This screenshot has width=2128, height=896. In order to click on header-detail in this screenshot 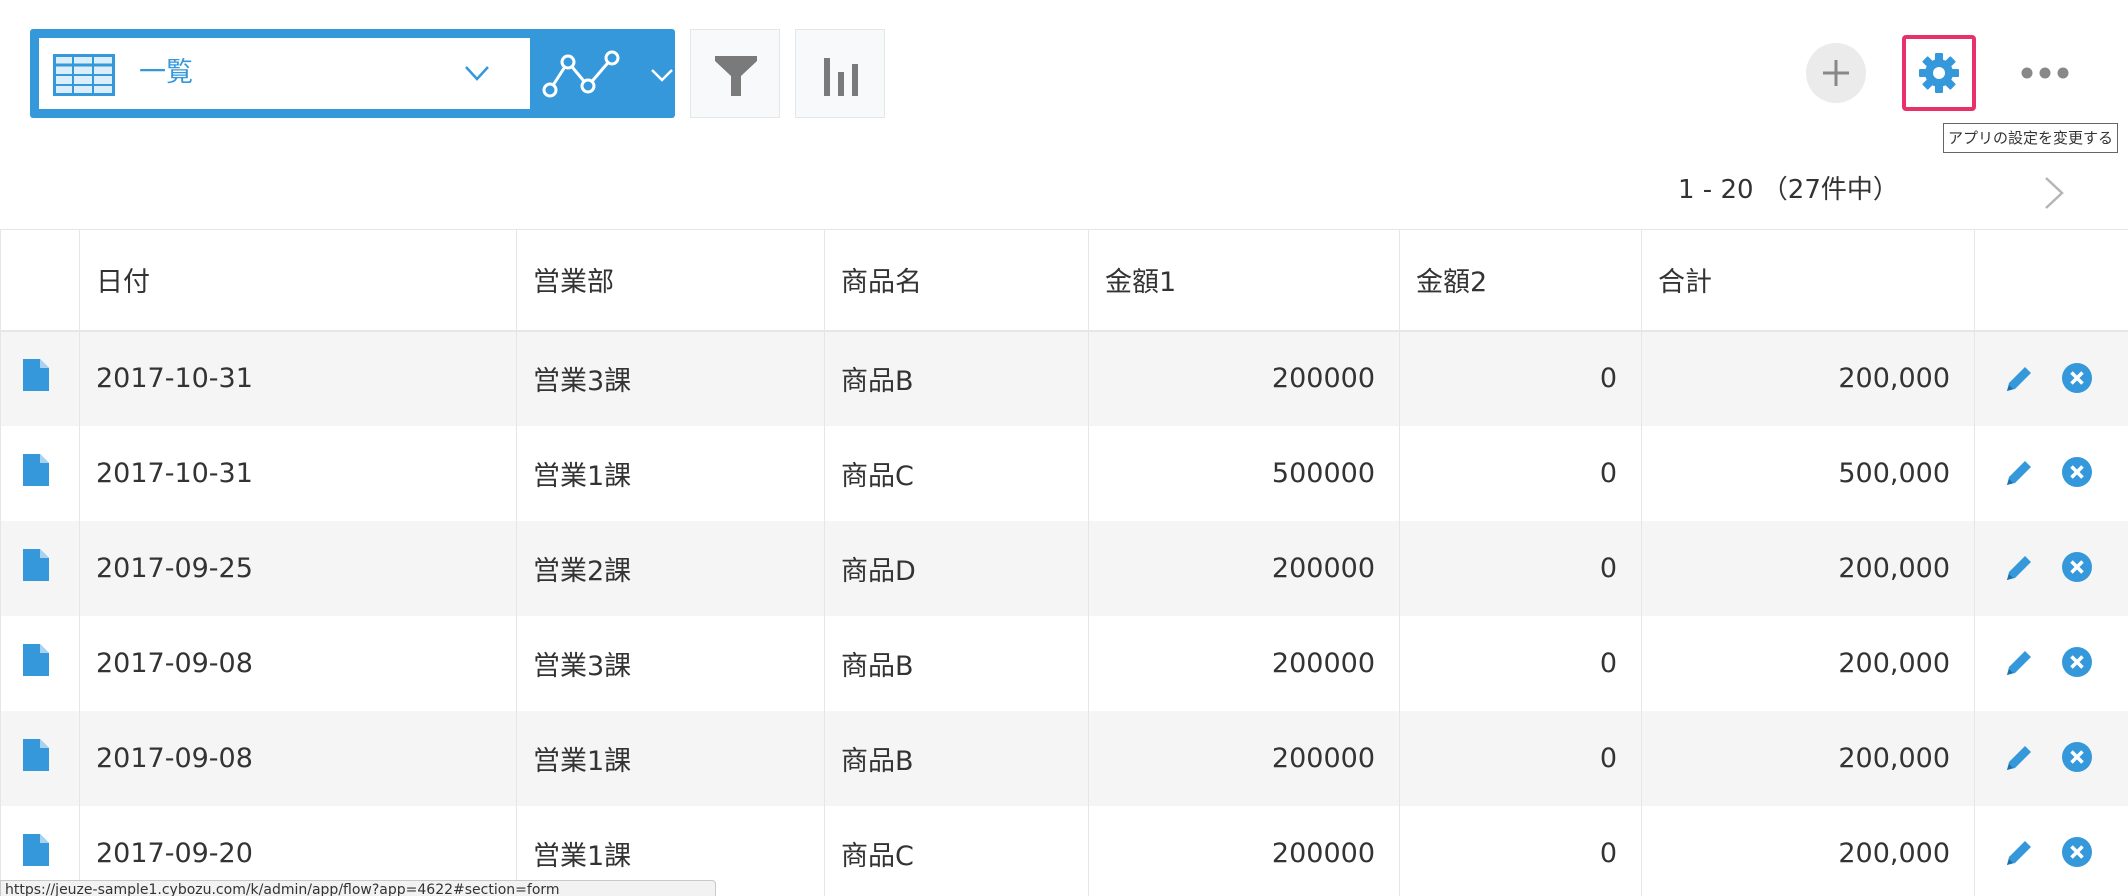, I will do `click(40, 280)`.